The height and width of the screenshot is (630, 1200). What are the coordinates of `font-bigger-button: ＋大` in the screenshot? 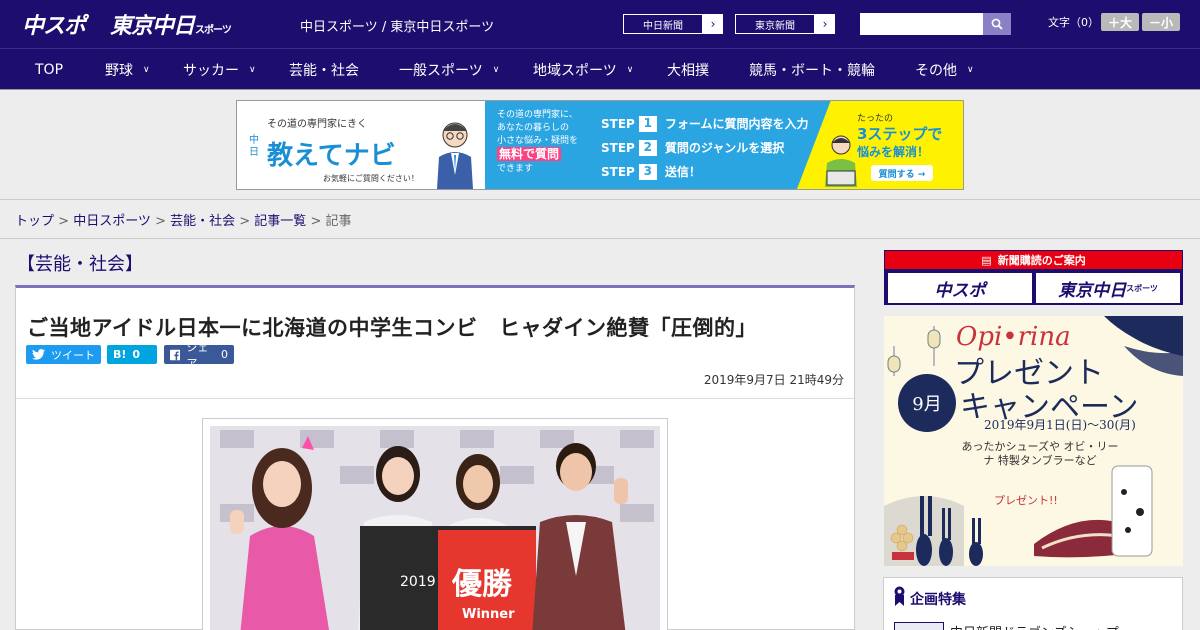 It's located at (1120, 22).